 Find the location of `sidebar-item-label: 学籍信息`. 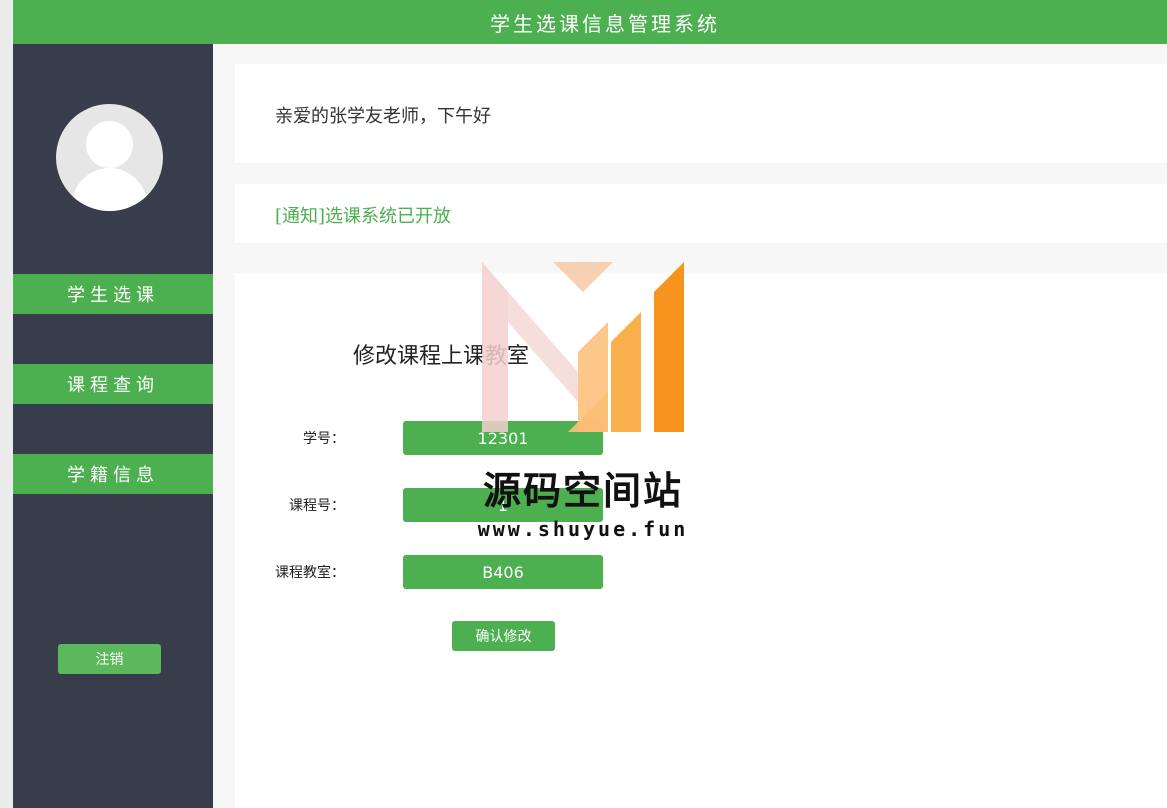

sidebar-item-label: 学籍信息 is located at coordinates (113, 475).